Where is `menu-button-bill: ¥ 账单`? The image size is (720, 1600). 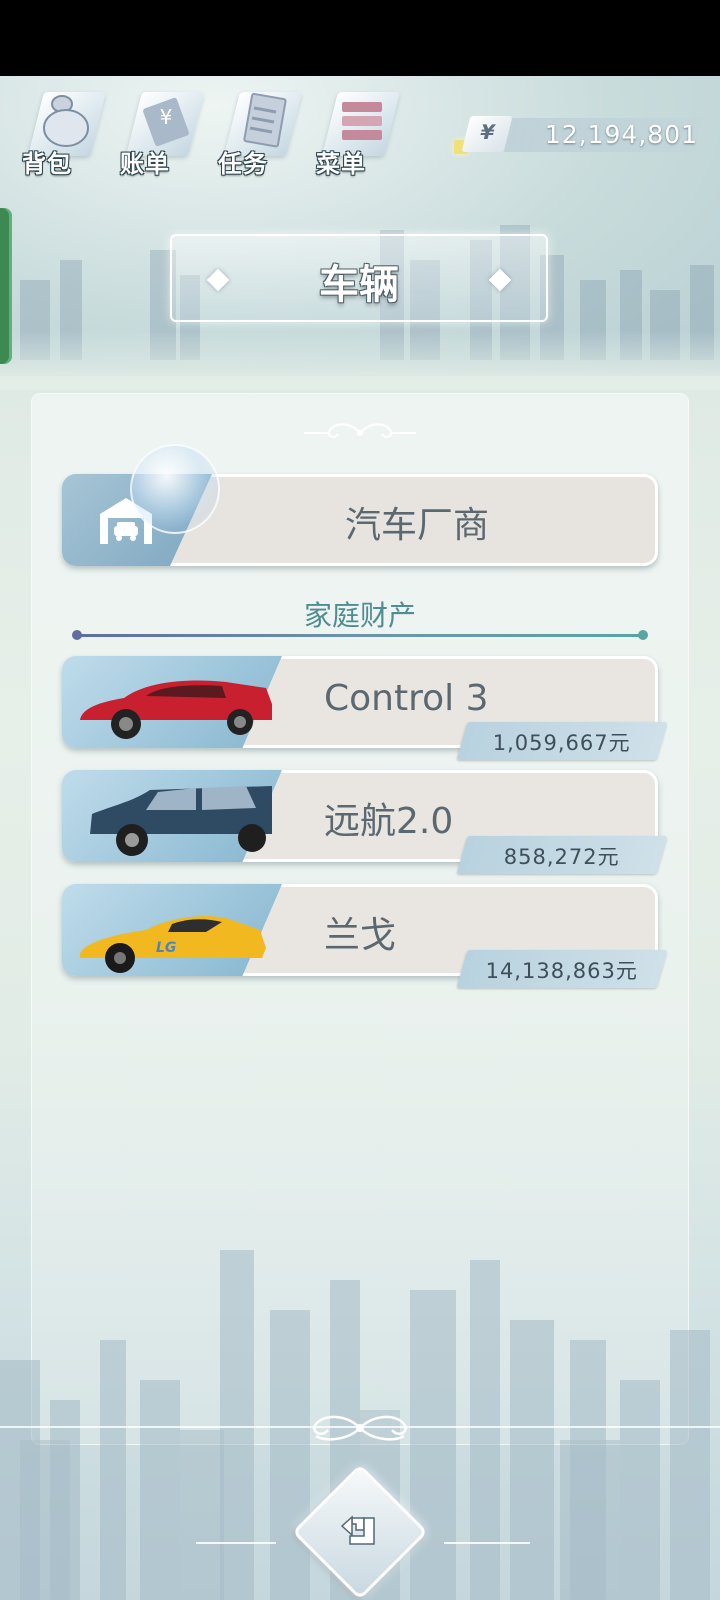
menu-button-bill: ¥ 账单 is located at coordinates (161, 132).